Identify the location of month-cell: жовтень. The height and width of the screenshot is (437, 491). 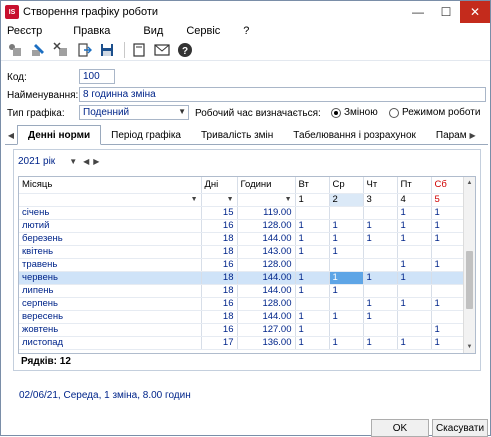
(110, 330).